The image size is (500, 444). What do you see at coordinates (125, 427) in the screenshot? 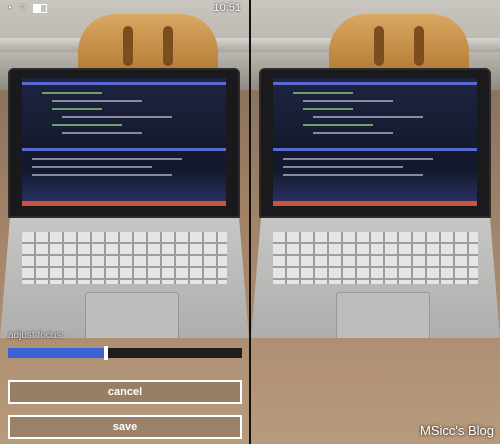
I see `save-button: save` at bounding box center [125, 427].